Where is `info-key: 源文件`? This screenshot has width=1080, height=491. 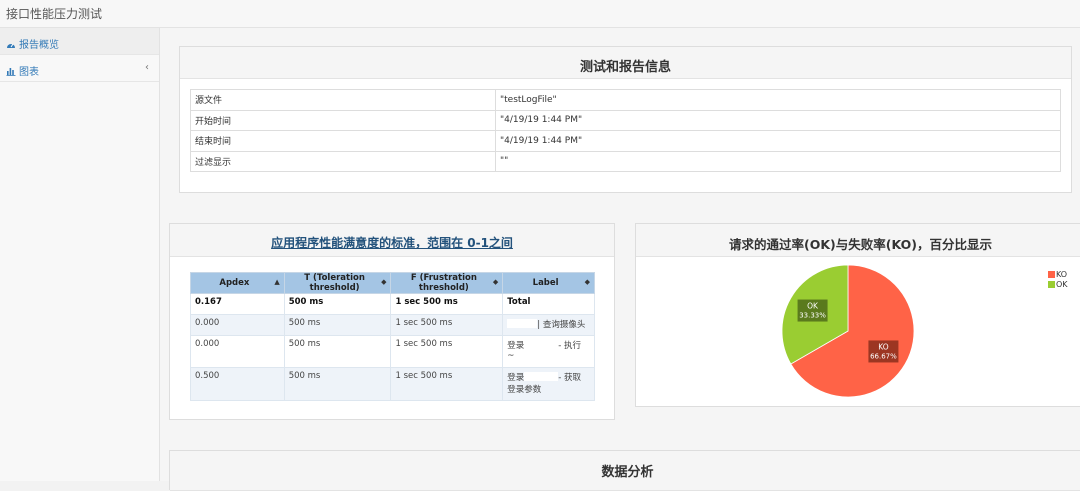 info-key: 源文件 is located at coordinates (343, 100).